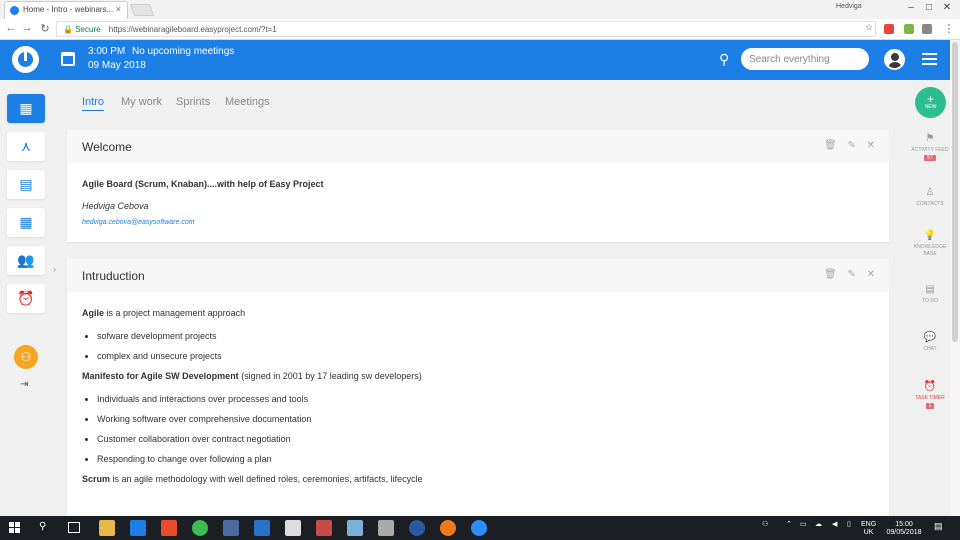  What do you see at coordinates (54, 269) in the screenshot?
I see `expand-sidebar-icon: ›` at bounding box center [54, 269].